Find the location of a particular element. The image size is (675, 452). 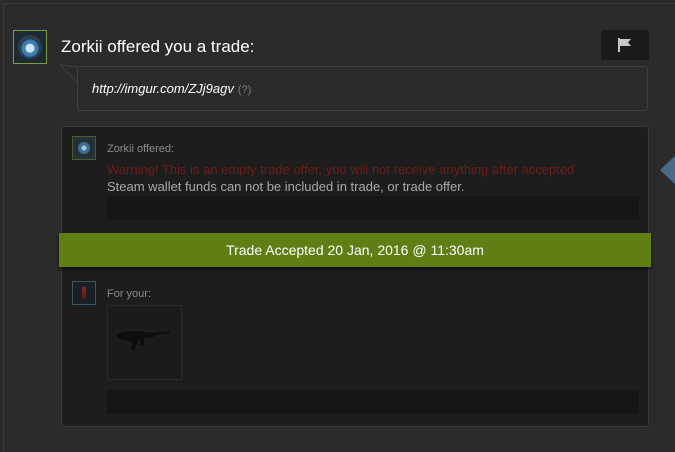

message-bubble: http://imgur.com/ZJj9agv (?) is located at coordinates (362, 88).